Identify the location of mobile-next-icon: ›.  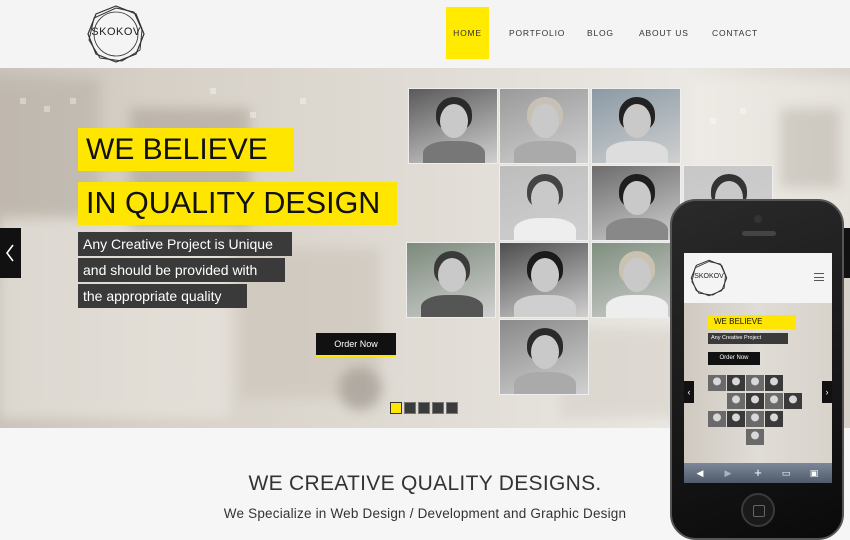
(827, 392).